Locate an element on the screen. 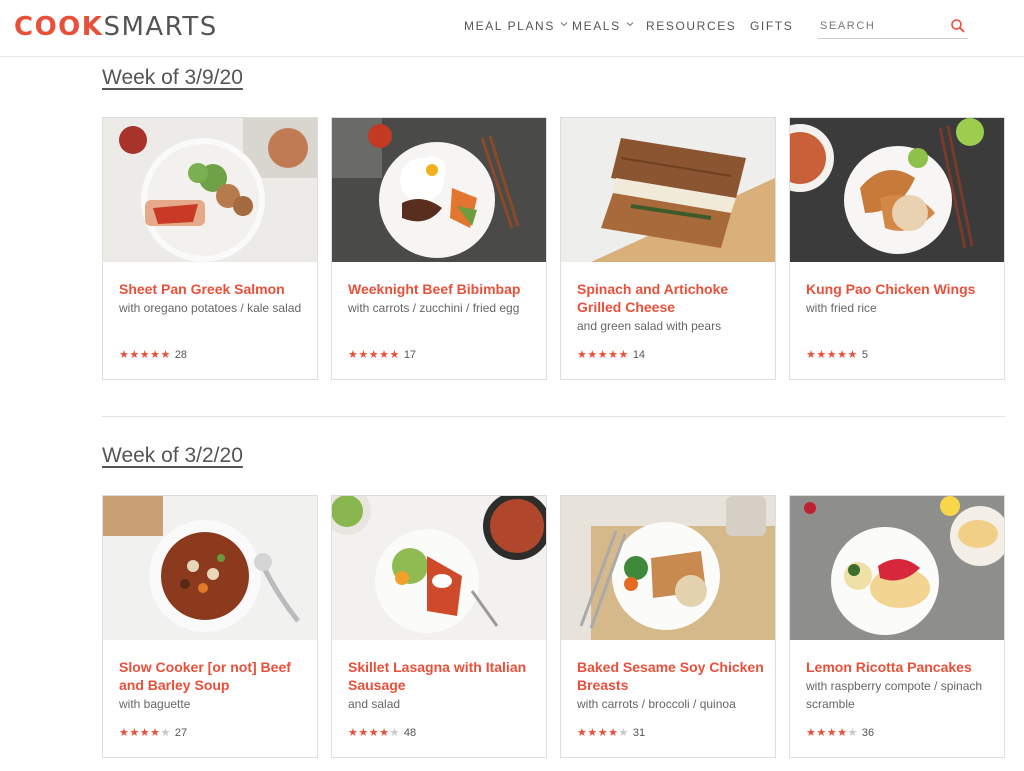 This screenshot has width=1024, height=771. review-count: 48 is located at coordinates (410, 733).